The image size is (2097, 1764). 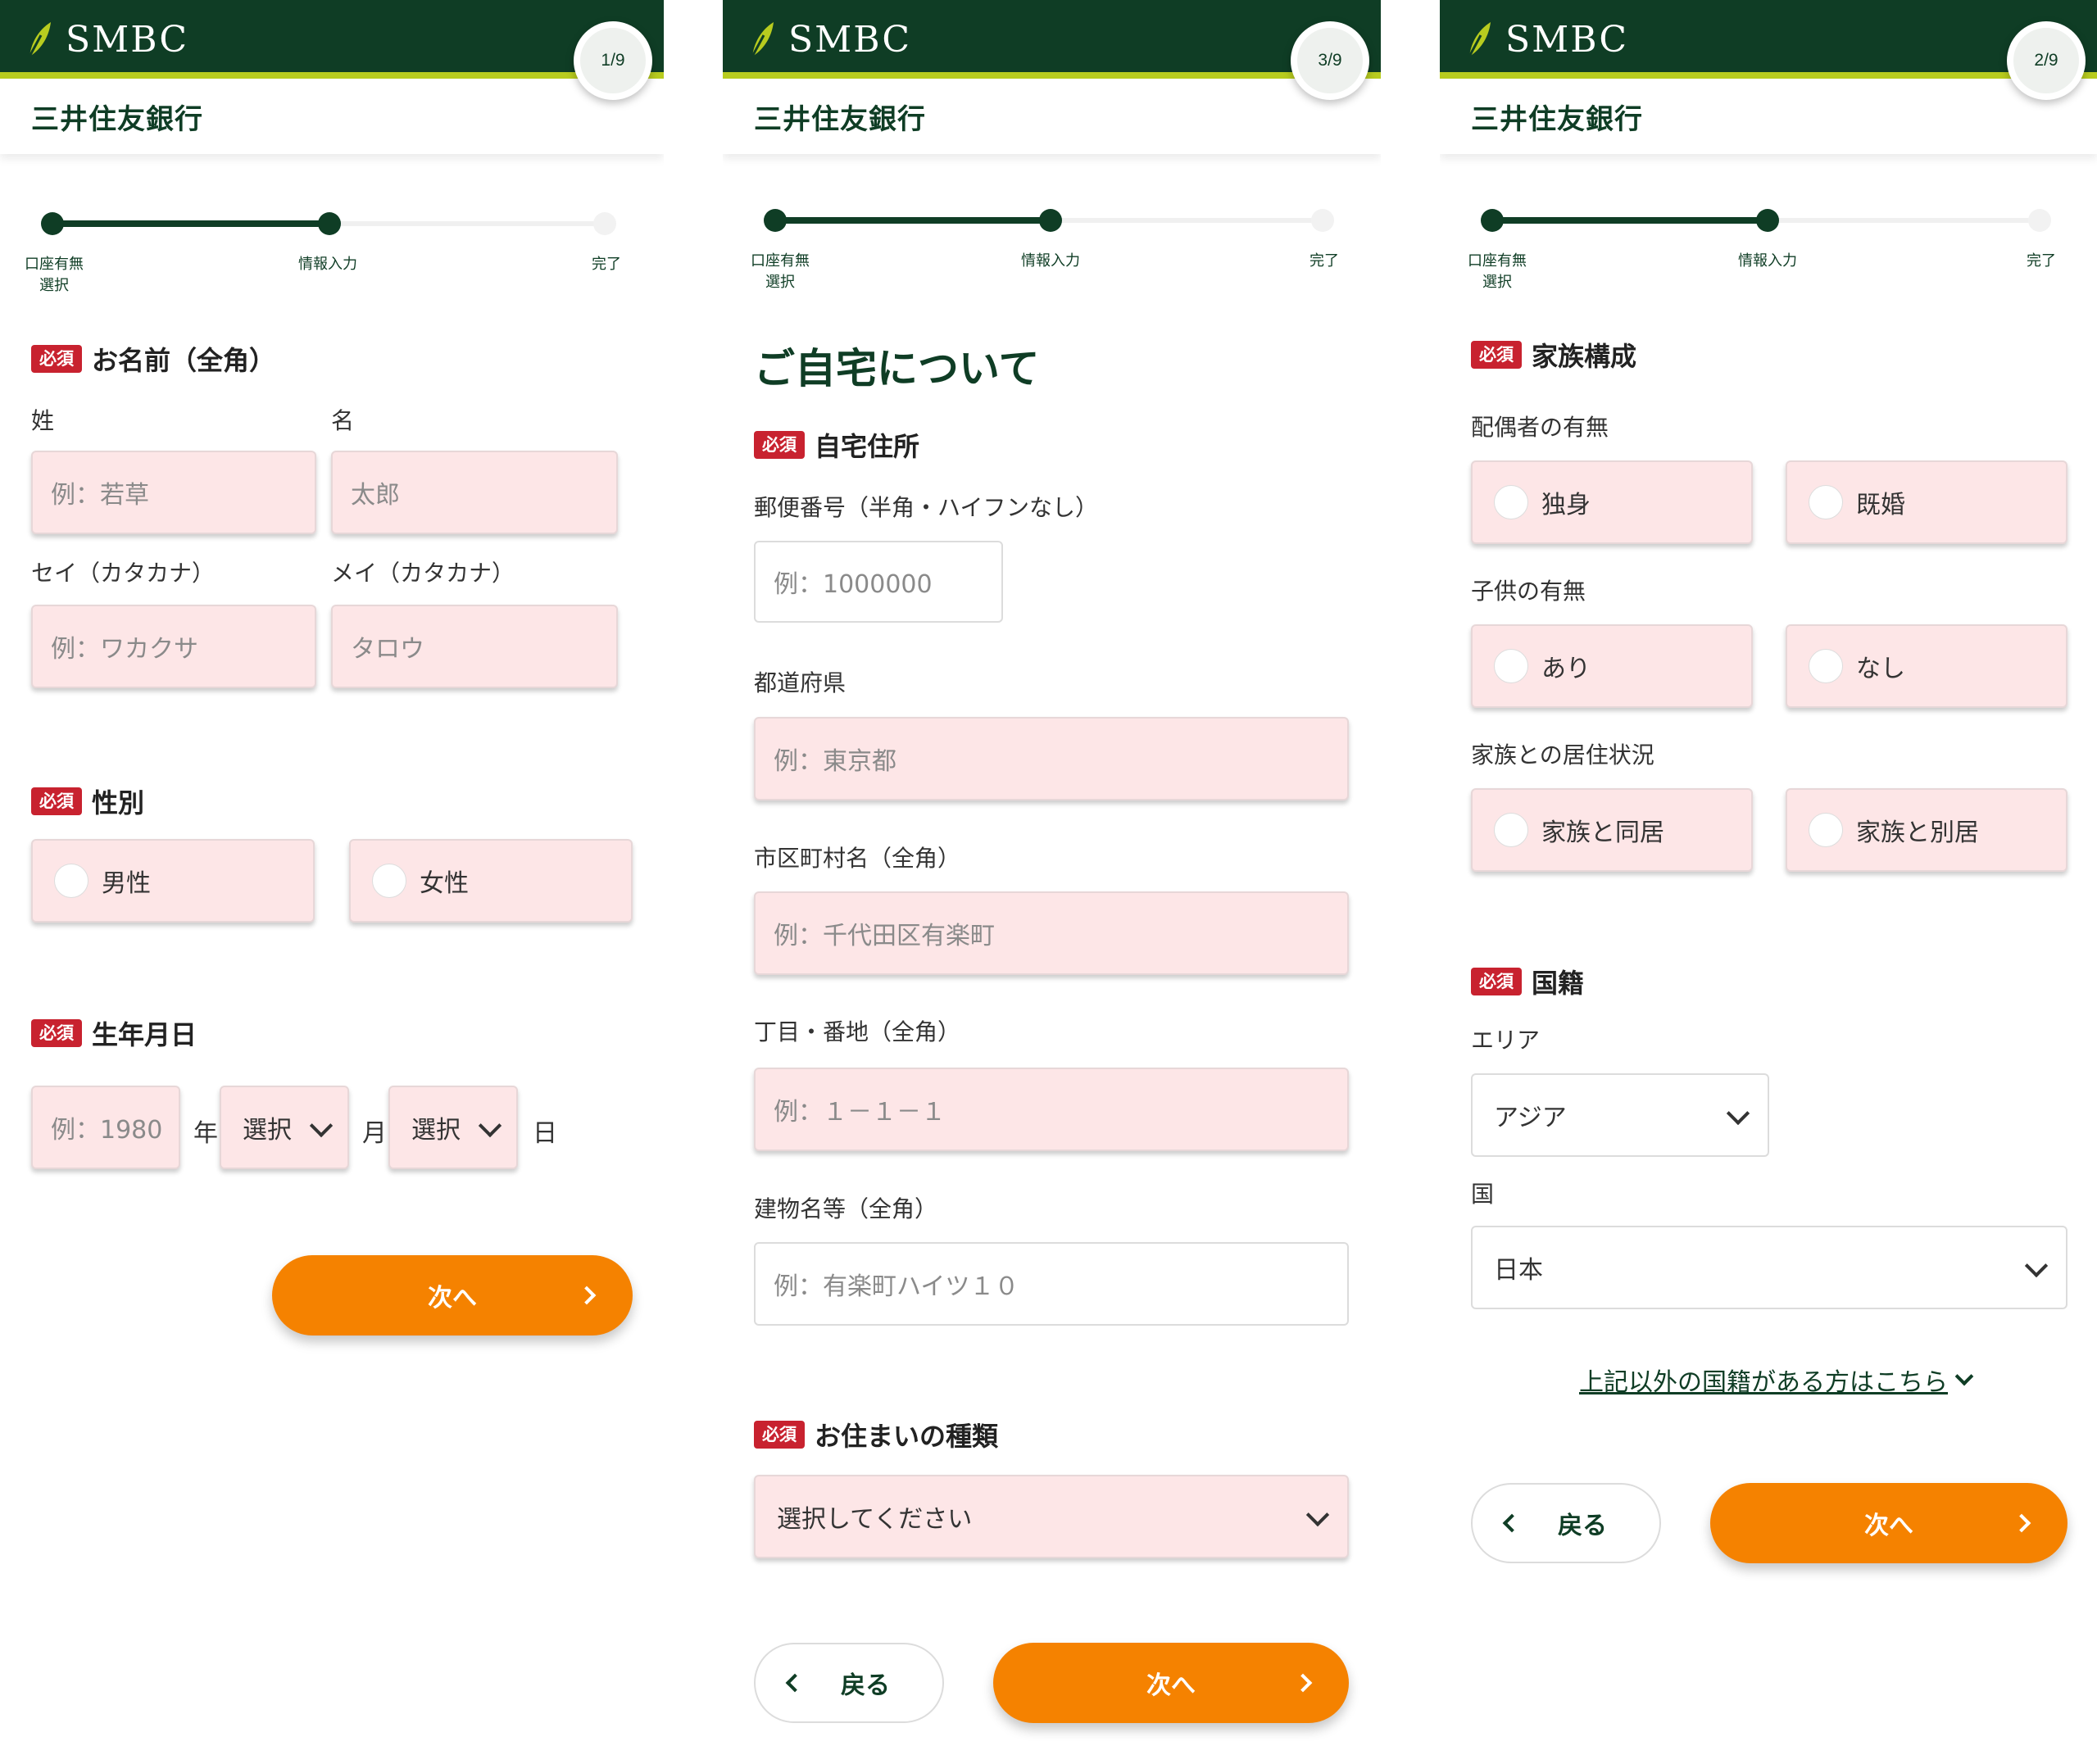 I want to click on first-name-input: 太郎, so click(x=474, y=492).